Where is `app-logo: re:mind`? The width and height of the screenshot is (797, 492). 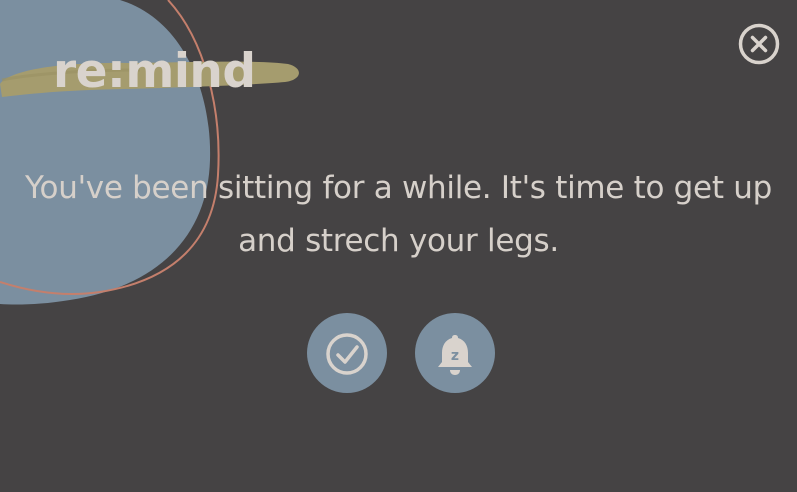 app-logo: re:mind is located at coordinates (154, 71).